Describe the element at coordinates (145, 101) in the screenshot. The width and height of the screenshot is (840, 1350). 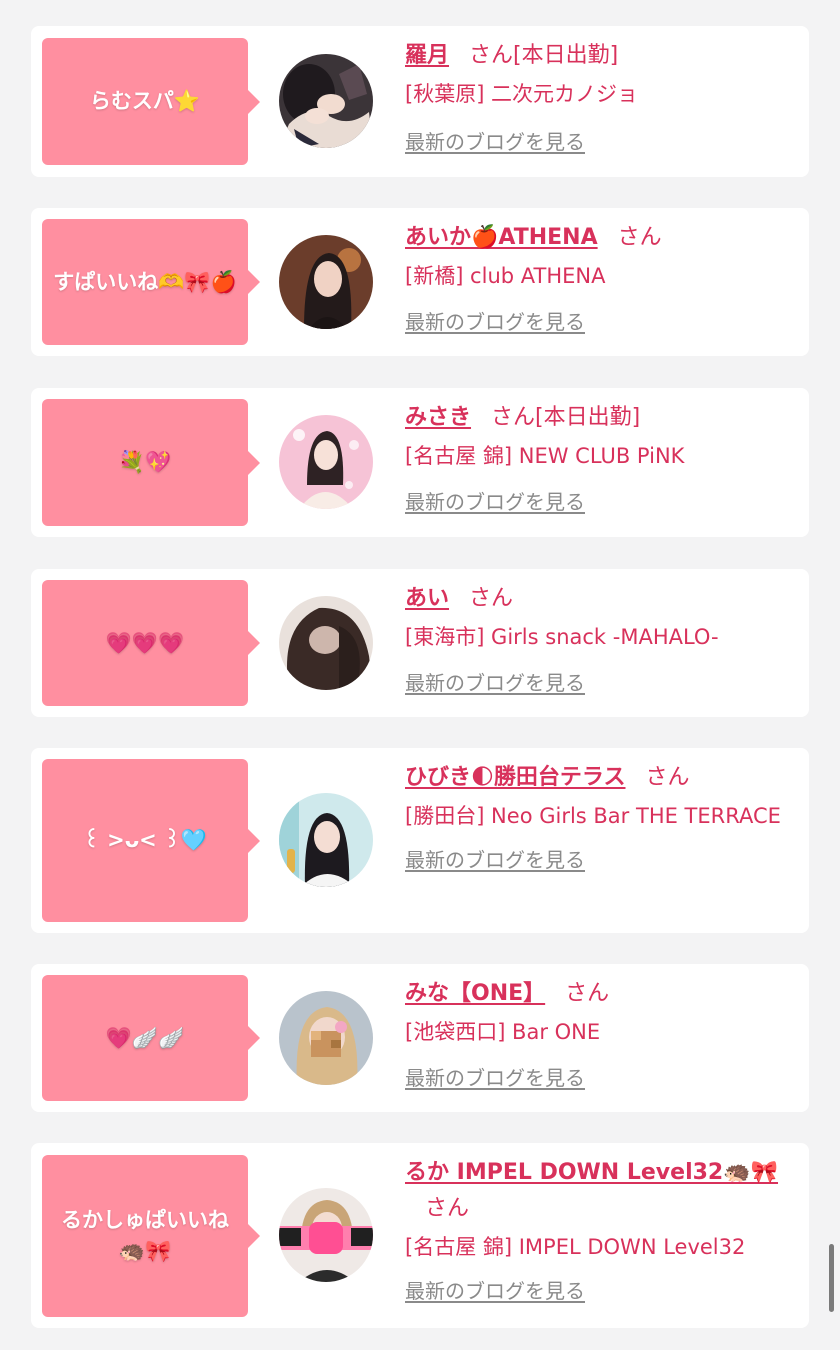
I see `comment-text: らむスパ⭐` at that location.